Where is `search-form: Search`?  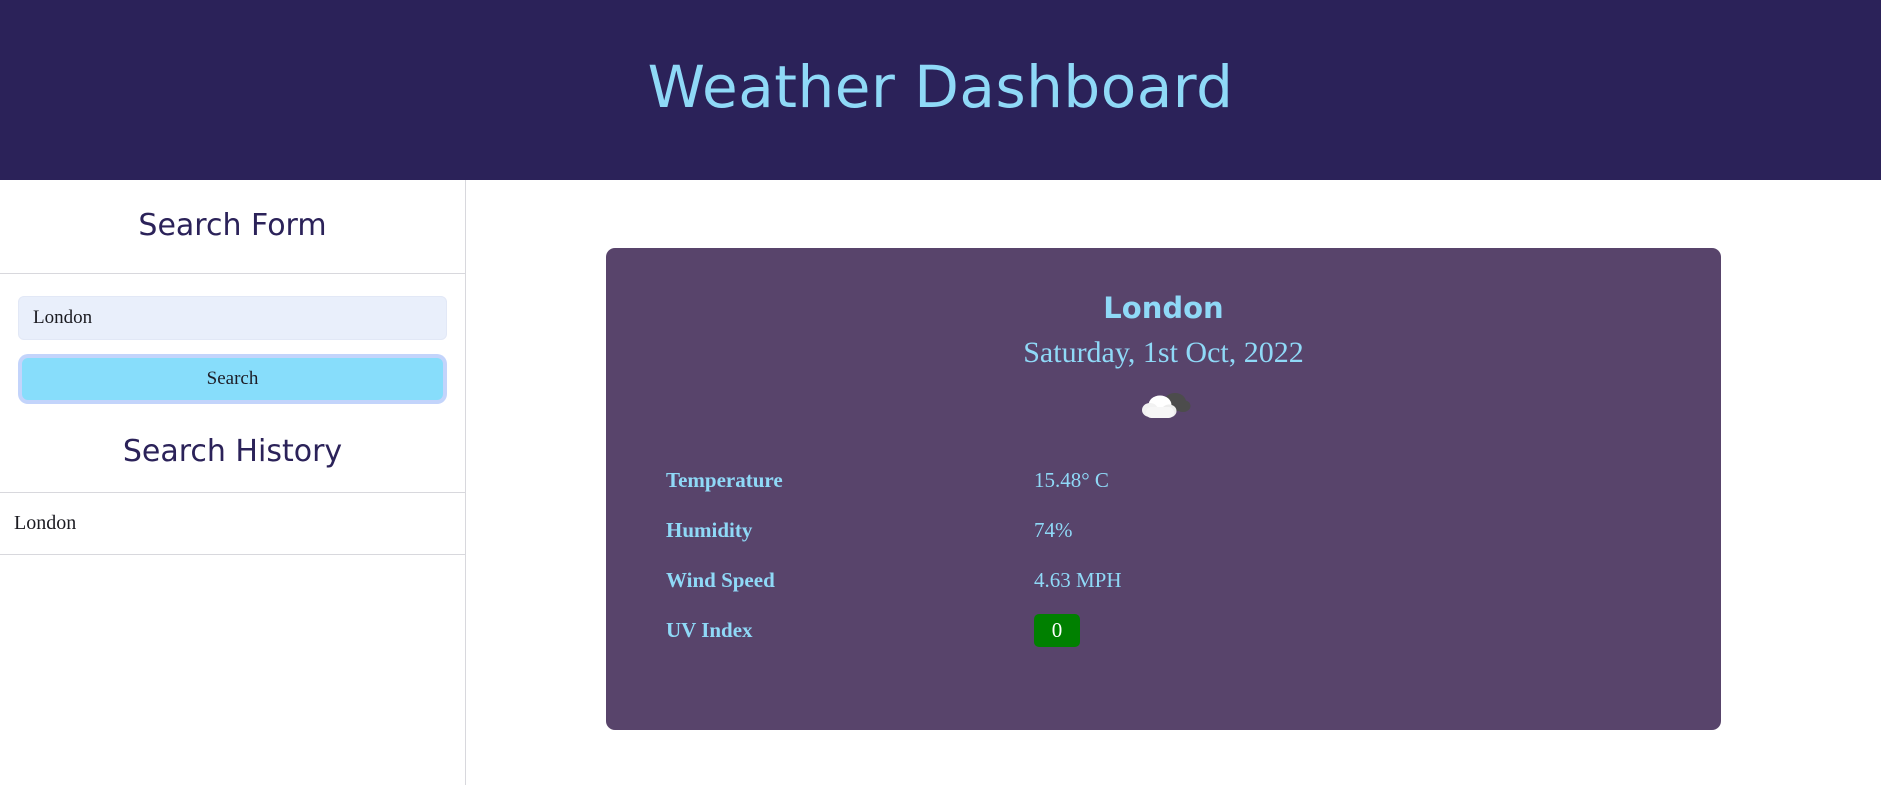
search-form: Search is located at coordinates (232, 344).